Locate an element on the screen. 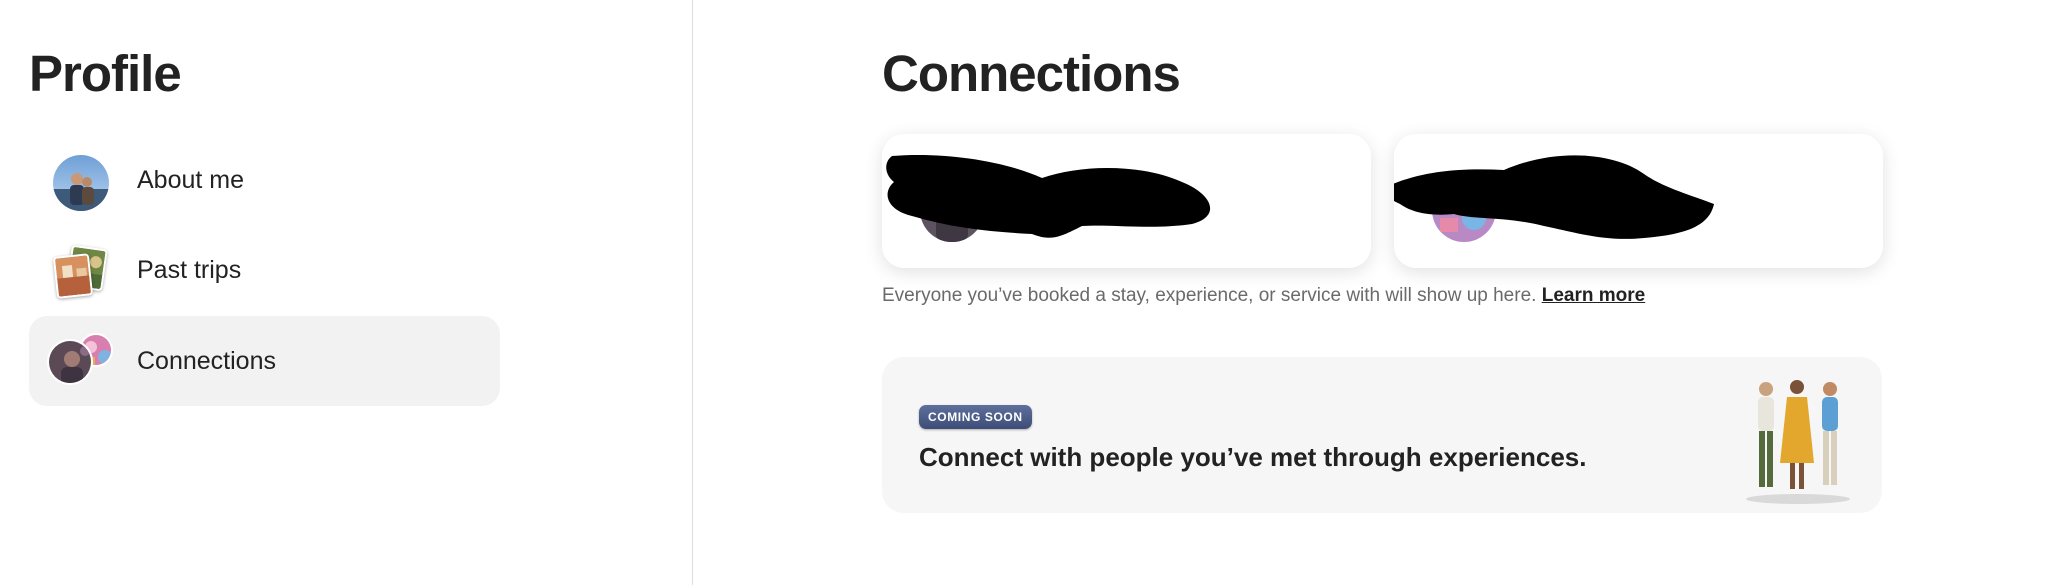 This screenshot has width=2065, height=585. sidebar-item-past-trips: Past trips is located at coordinates (264, 270).